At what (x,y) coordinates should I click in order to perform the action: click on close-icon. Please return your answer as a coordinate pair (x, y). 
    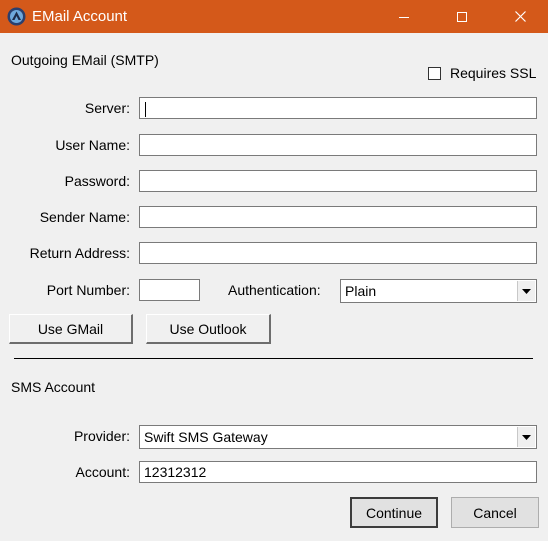
    Looking at the image, I should click on (520, 16).